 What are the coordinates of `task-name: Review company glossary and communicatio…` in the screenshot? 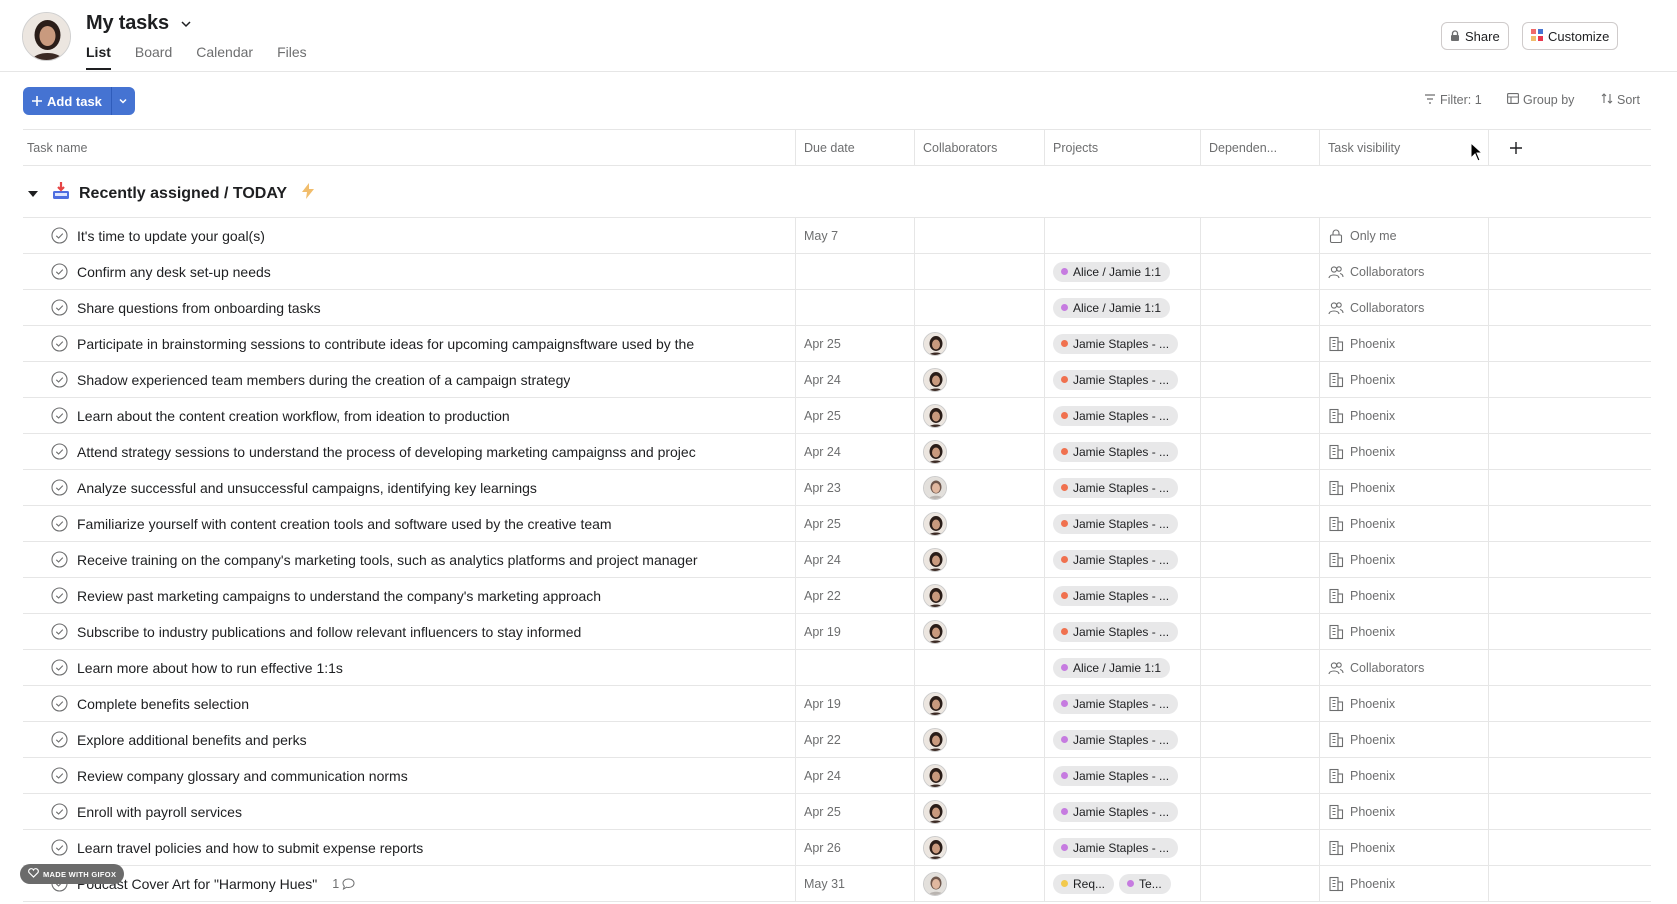 It's located at (242, 776).